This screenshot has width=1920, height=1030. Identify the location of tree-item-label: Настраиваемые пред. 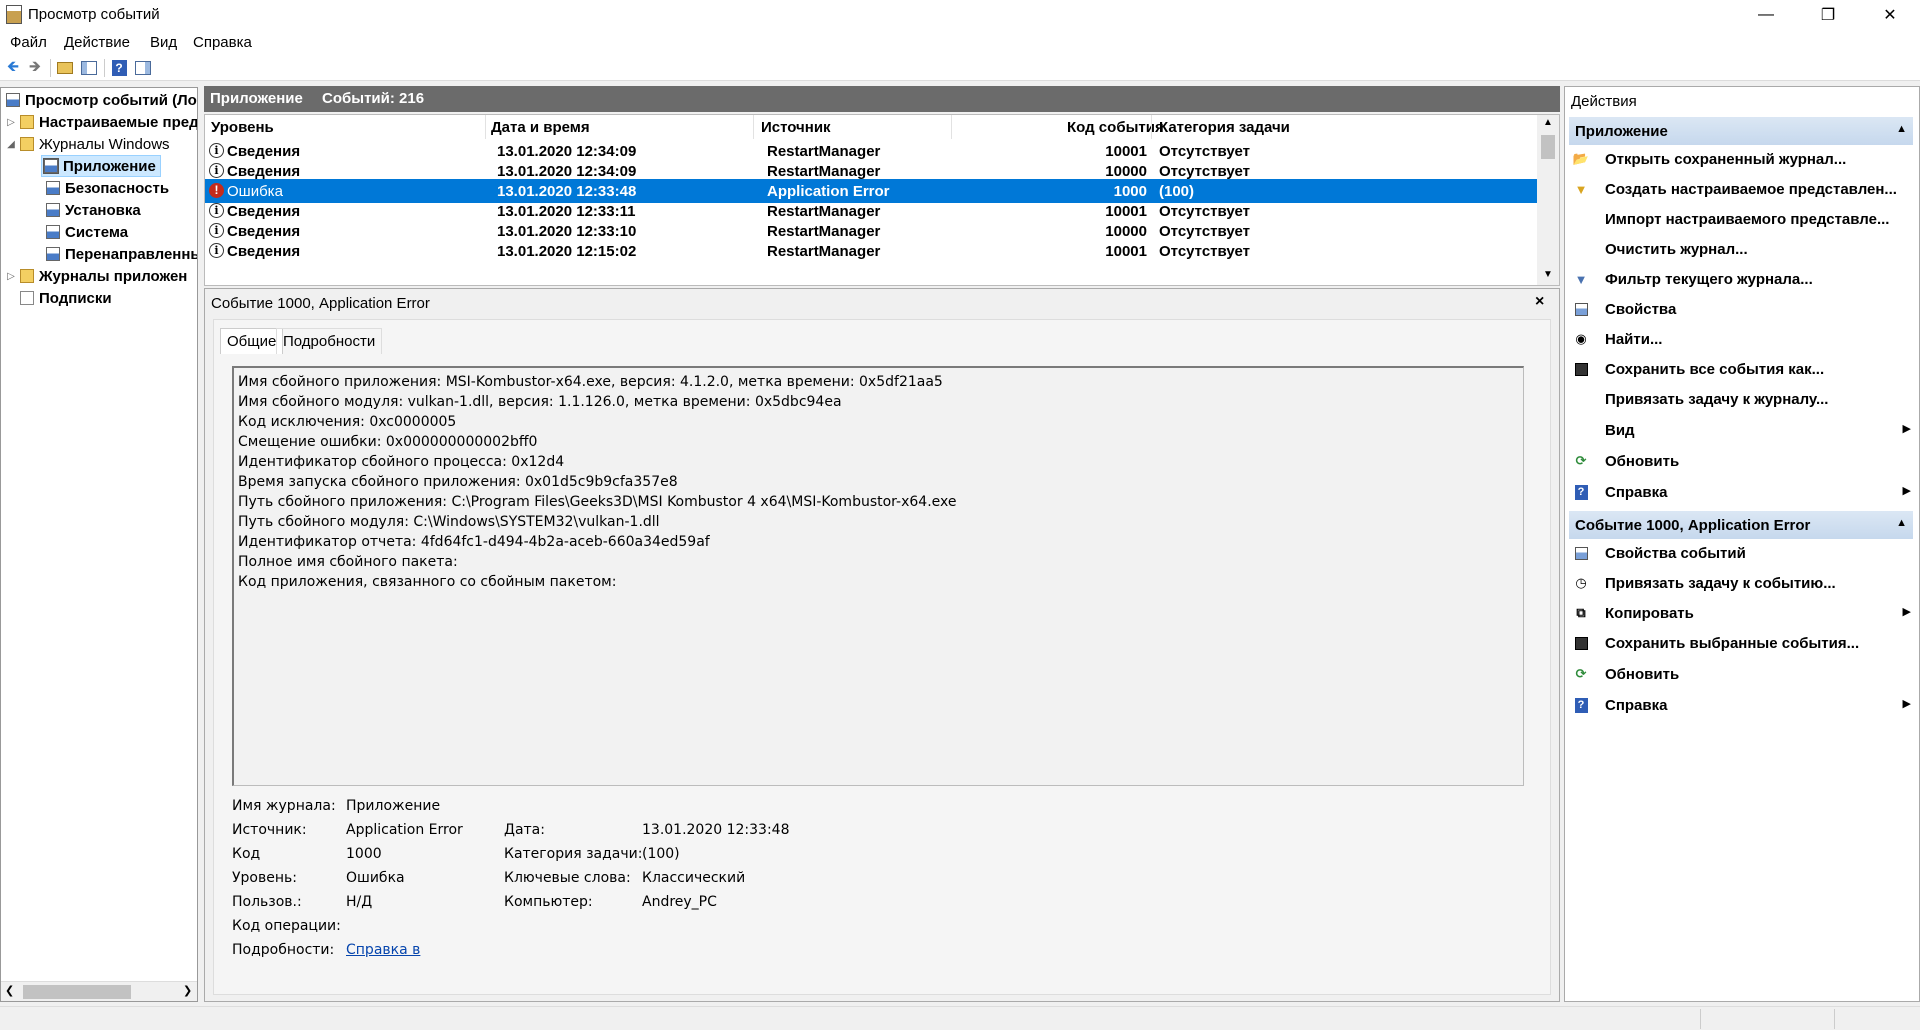
(118, 122).